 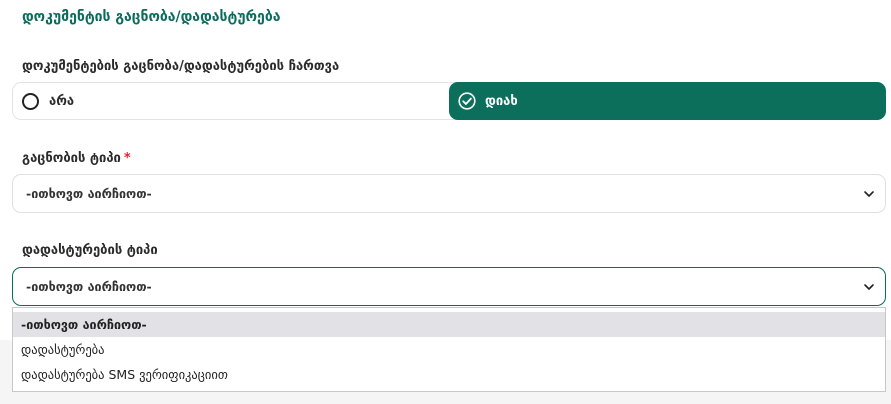 I want to click on familiarization-type-label: გაცნობის ტიპი *, so click(x=76, y=158).